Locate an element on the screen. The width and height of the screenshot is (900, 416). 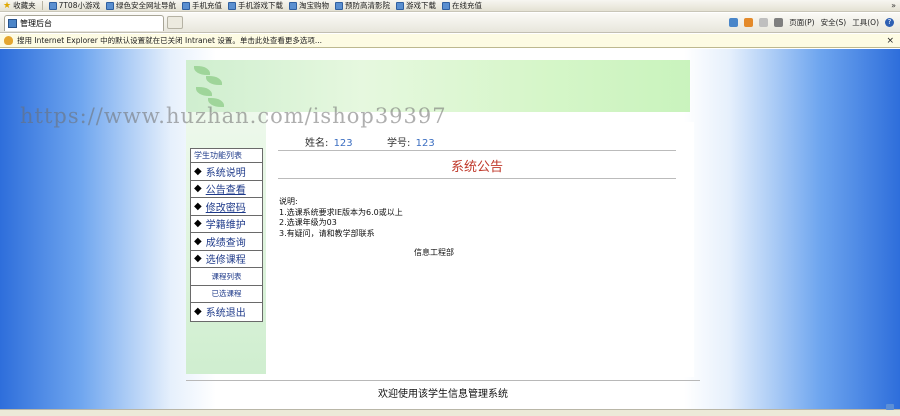
favorite-link: 手机充值 is located at coordinates (202, 5).